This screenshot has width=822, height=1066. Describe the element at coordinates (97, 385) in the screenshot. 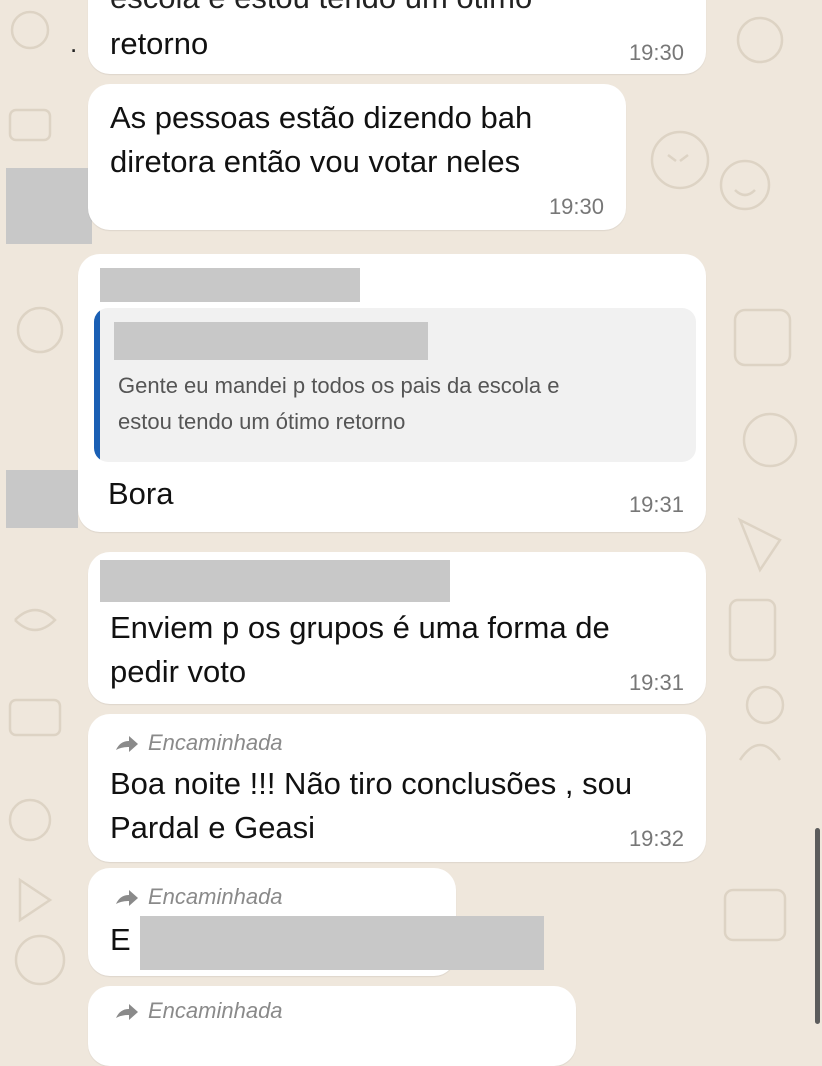

I see `quote-bar` at that location.